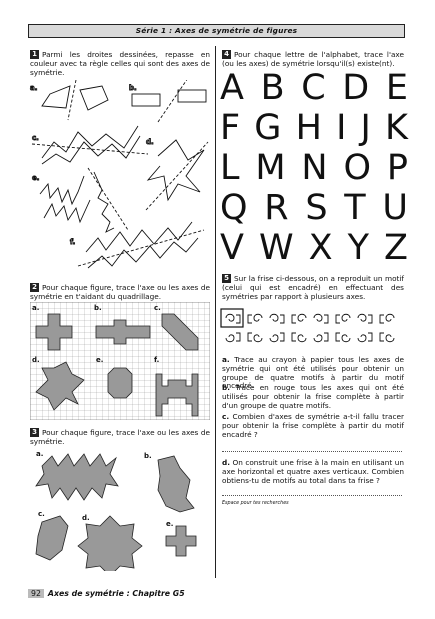  Describe the element at coordinates (119, 174) in the screenshot. I see `ex1-figures: a. b. c. d. e. f.` at that location.